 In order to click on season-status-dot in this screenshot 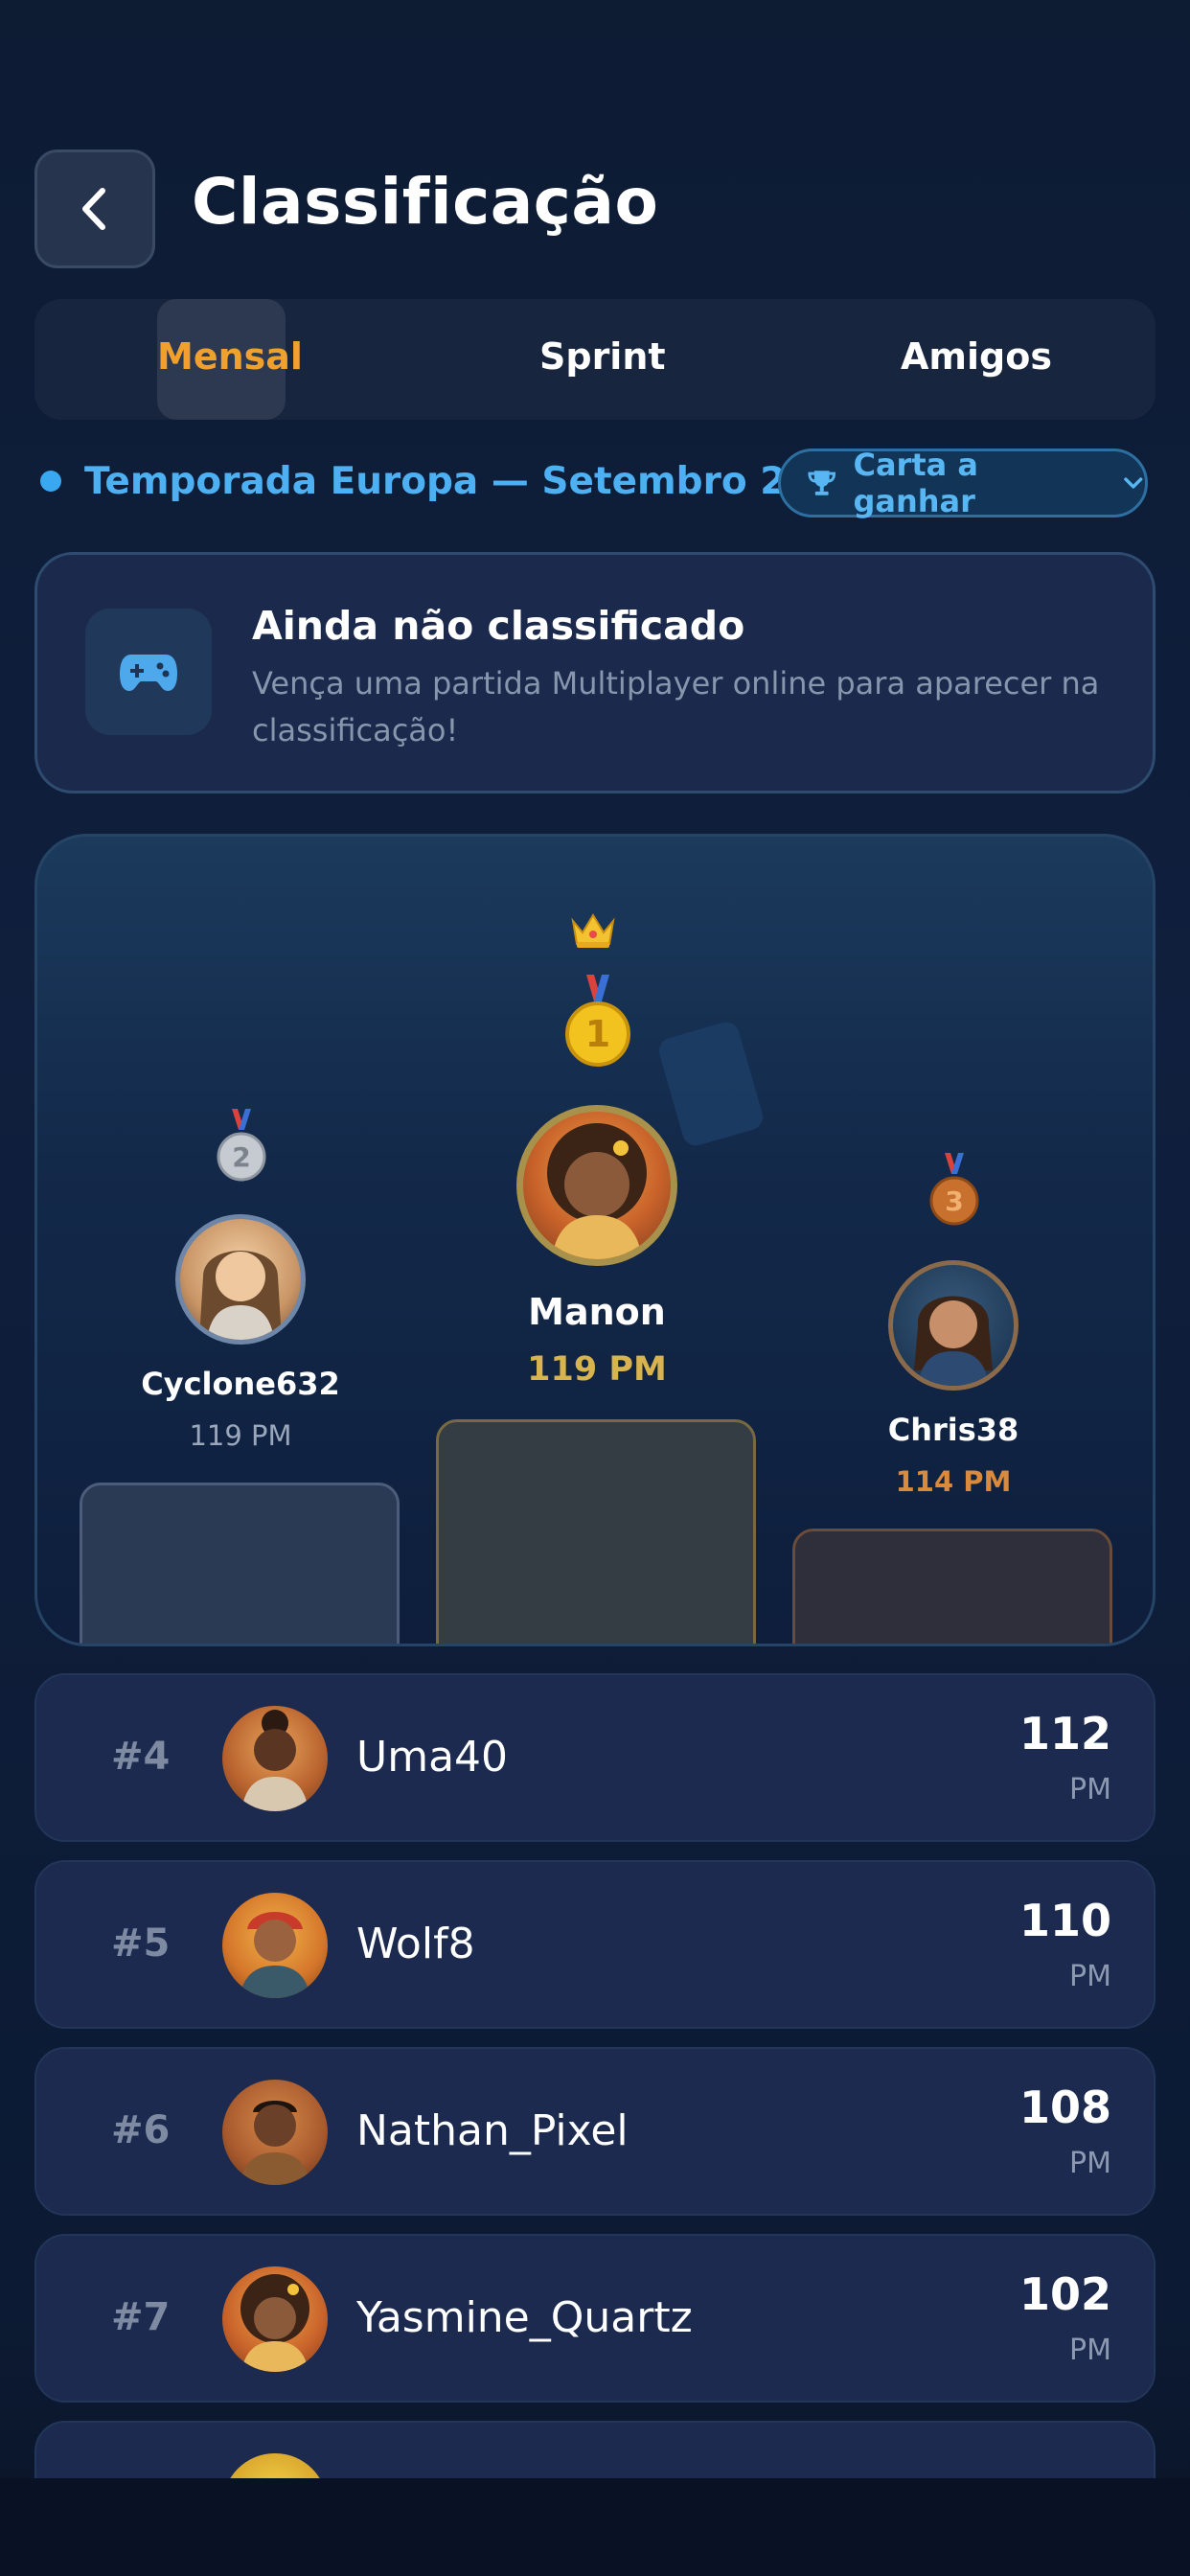, I will do `click(51, 481)`.